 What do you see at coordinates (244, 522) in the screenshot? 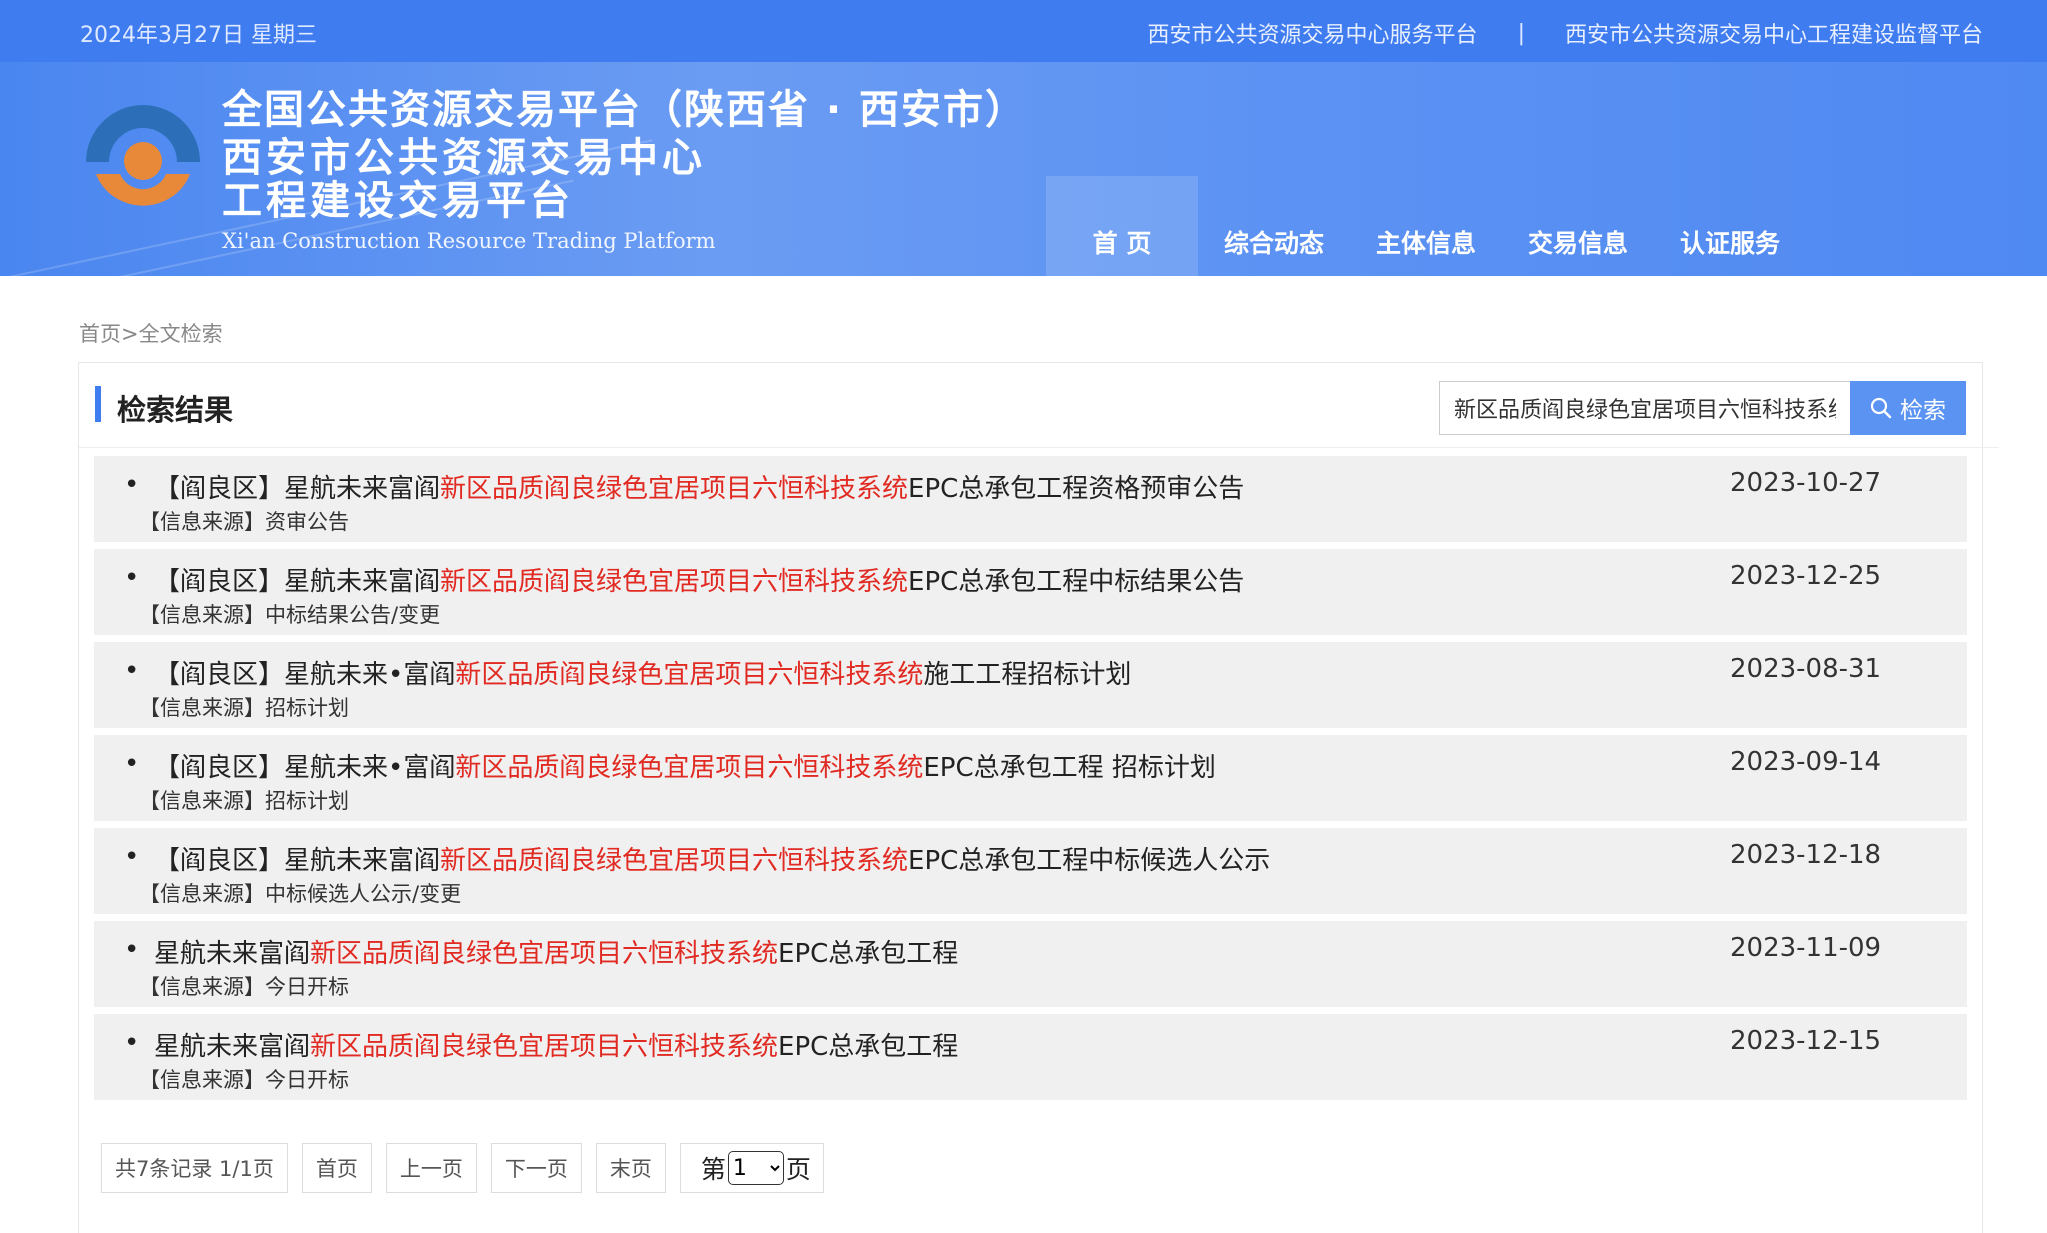
I see `result-source: 【信息来源】资审公告` at bounding box center [244, 522].